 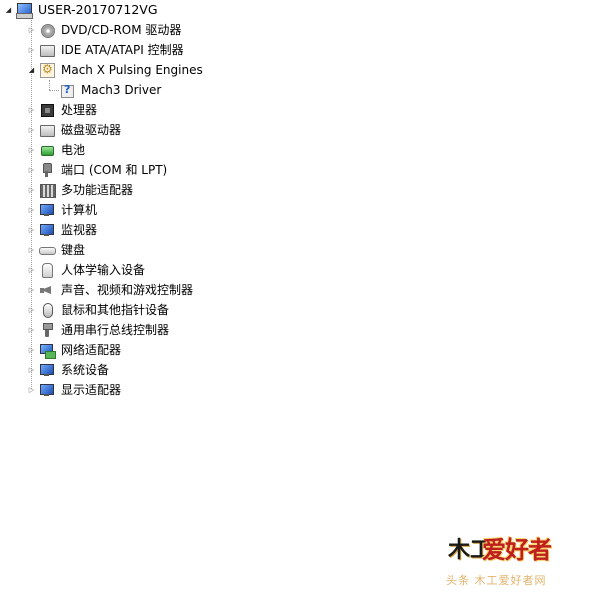 I want to click on tree-item-label: 电池, so click(x=73, y=150).